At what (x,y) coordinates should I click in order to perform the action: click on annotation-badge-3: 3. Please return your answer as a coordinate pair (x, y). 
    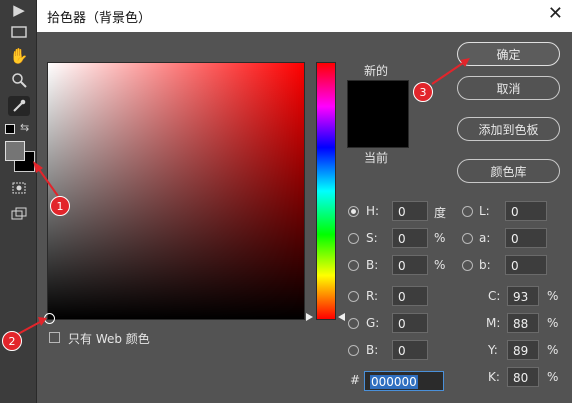
    Looking at the image, I should click on (423, 92).